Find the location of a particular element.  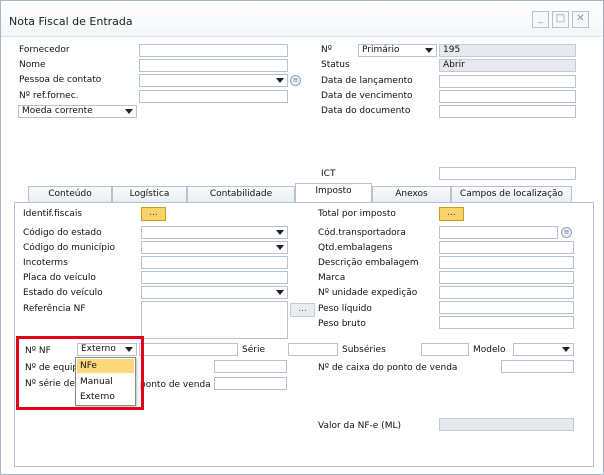

title-bar: Nota Fiscal de Entrada _ □ ✕ is located at coordinates (302, 19).